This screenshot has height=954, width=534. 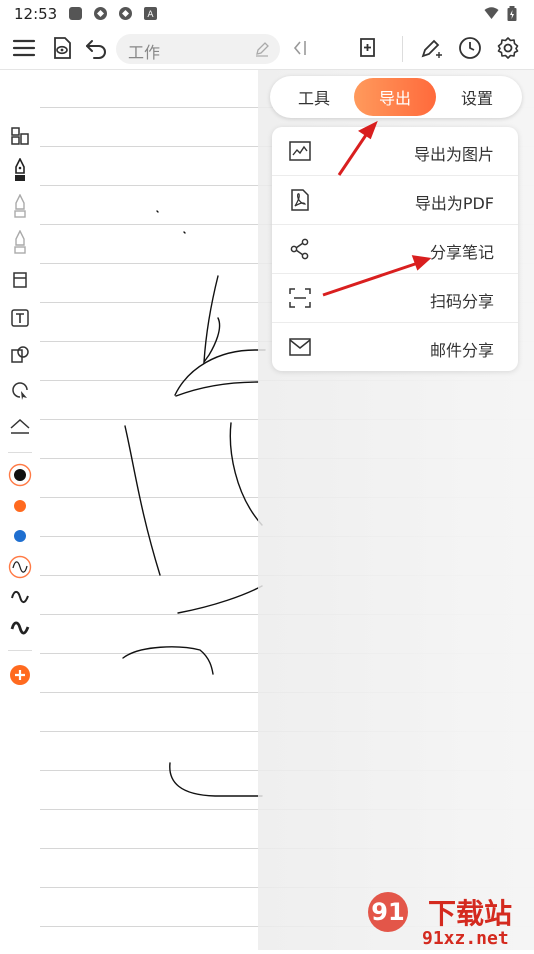 I want to click on annotation-arrow-export-tab, so click(x=353, y=153).